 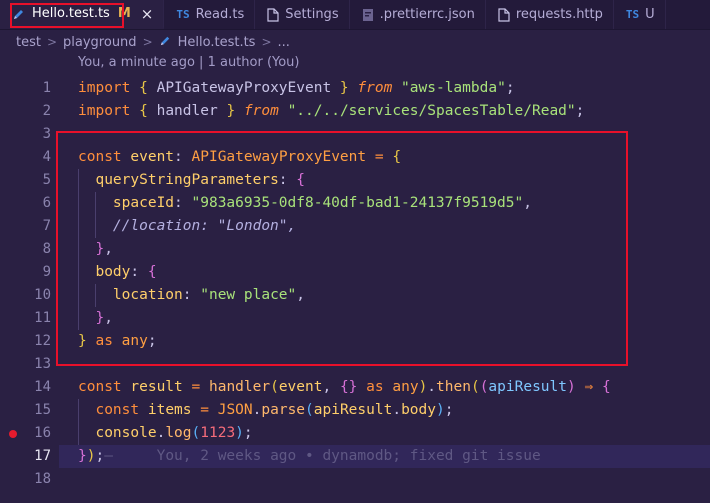 What do you see at coordinates (46, 272) in the screenshot?
I see `line-number: 9` at bounding box center [46, 272].